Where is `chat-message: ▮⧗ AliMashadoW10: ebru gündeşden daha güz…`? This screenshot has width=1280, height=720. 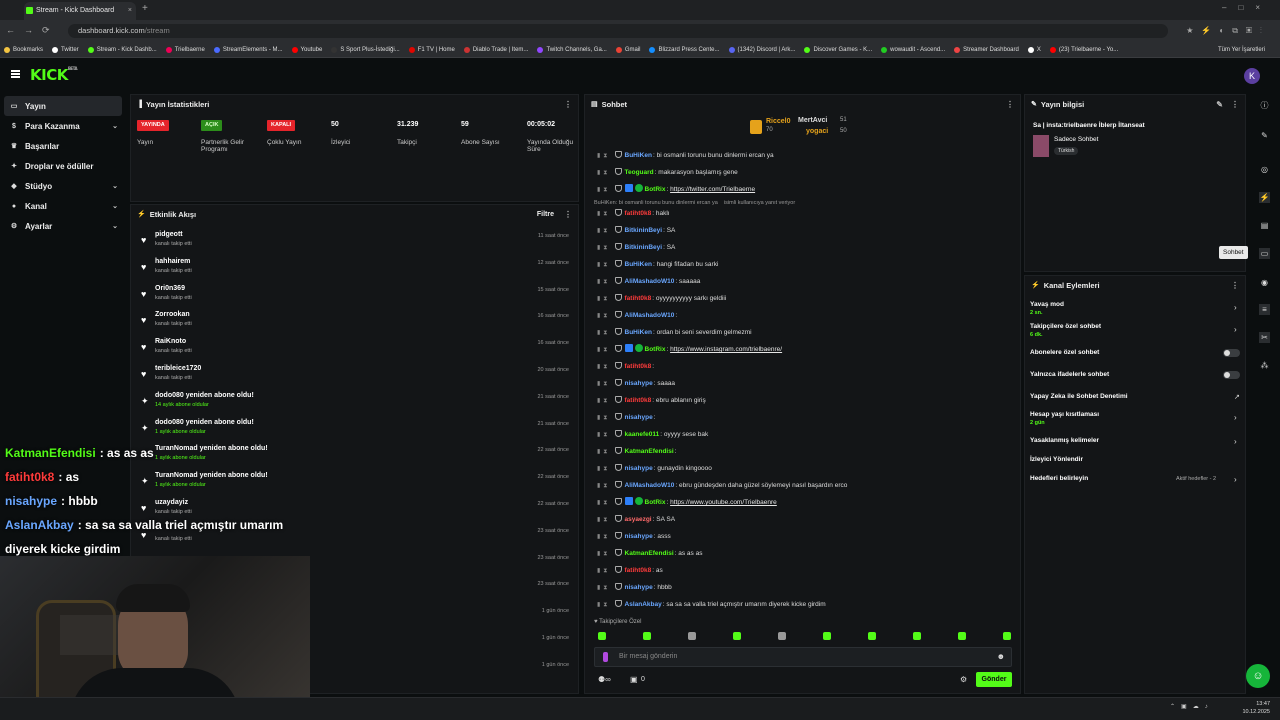 chat-message: ▮⧗ AliMashadoW10: ebru gündeşden daha güz… is located at coordinates (722, 486).